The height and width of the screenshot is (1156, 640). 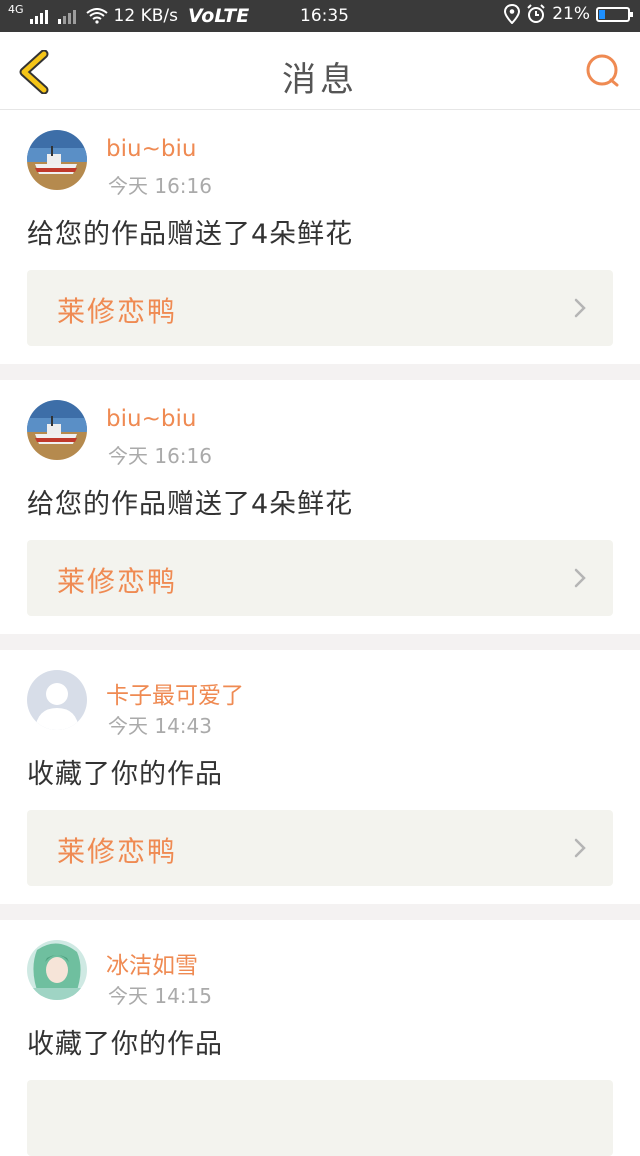 I want to click on page-title: 消息, so click(x=320, y=80).